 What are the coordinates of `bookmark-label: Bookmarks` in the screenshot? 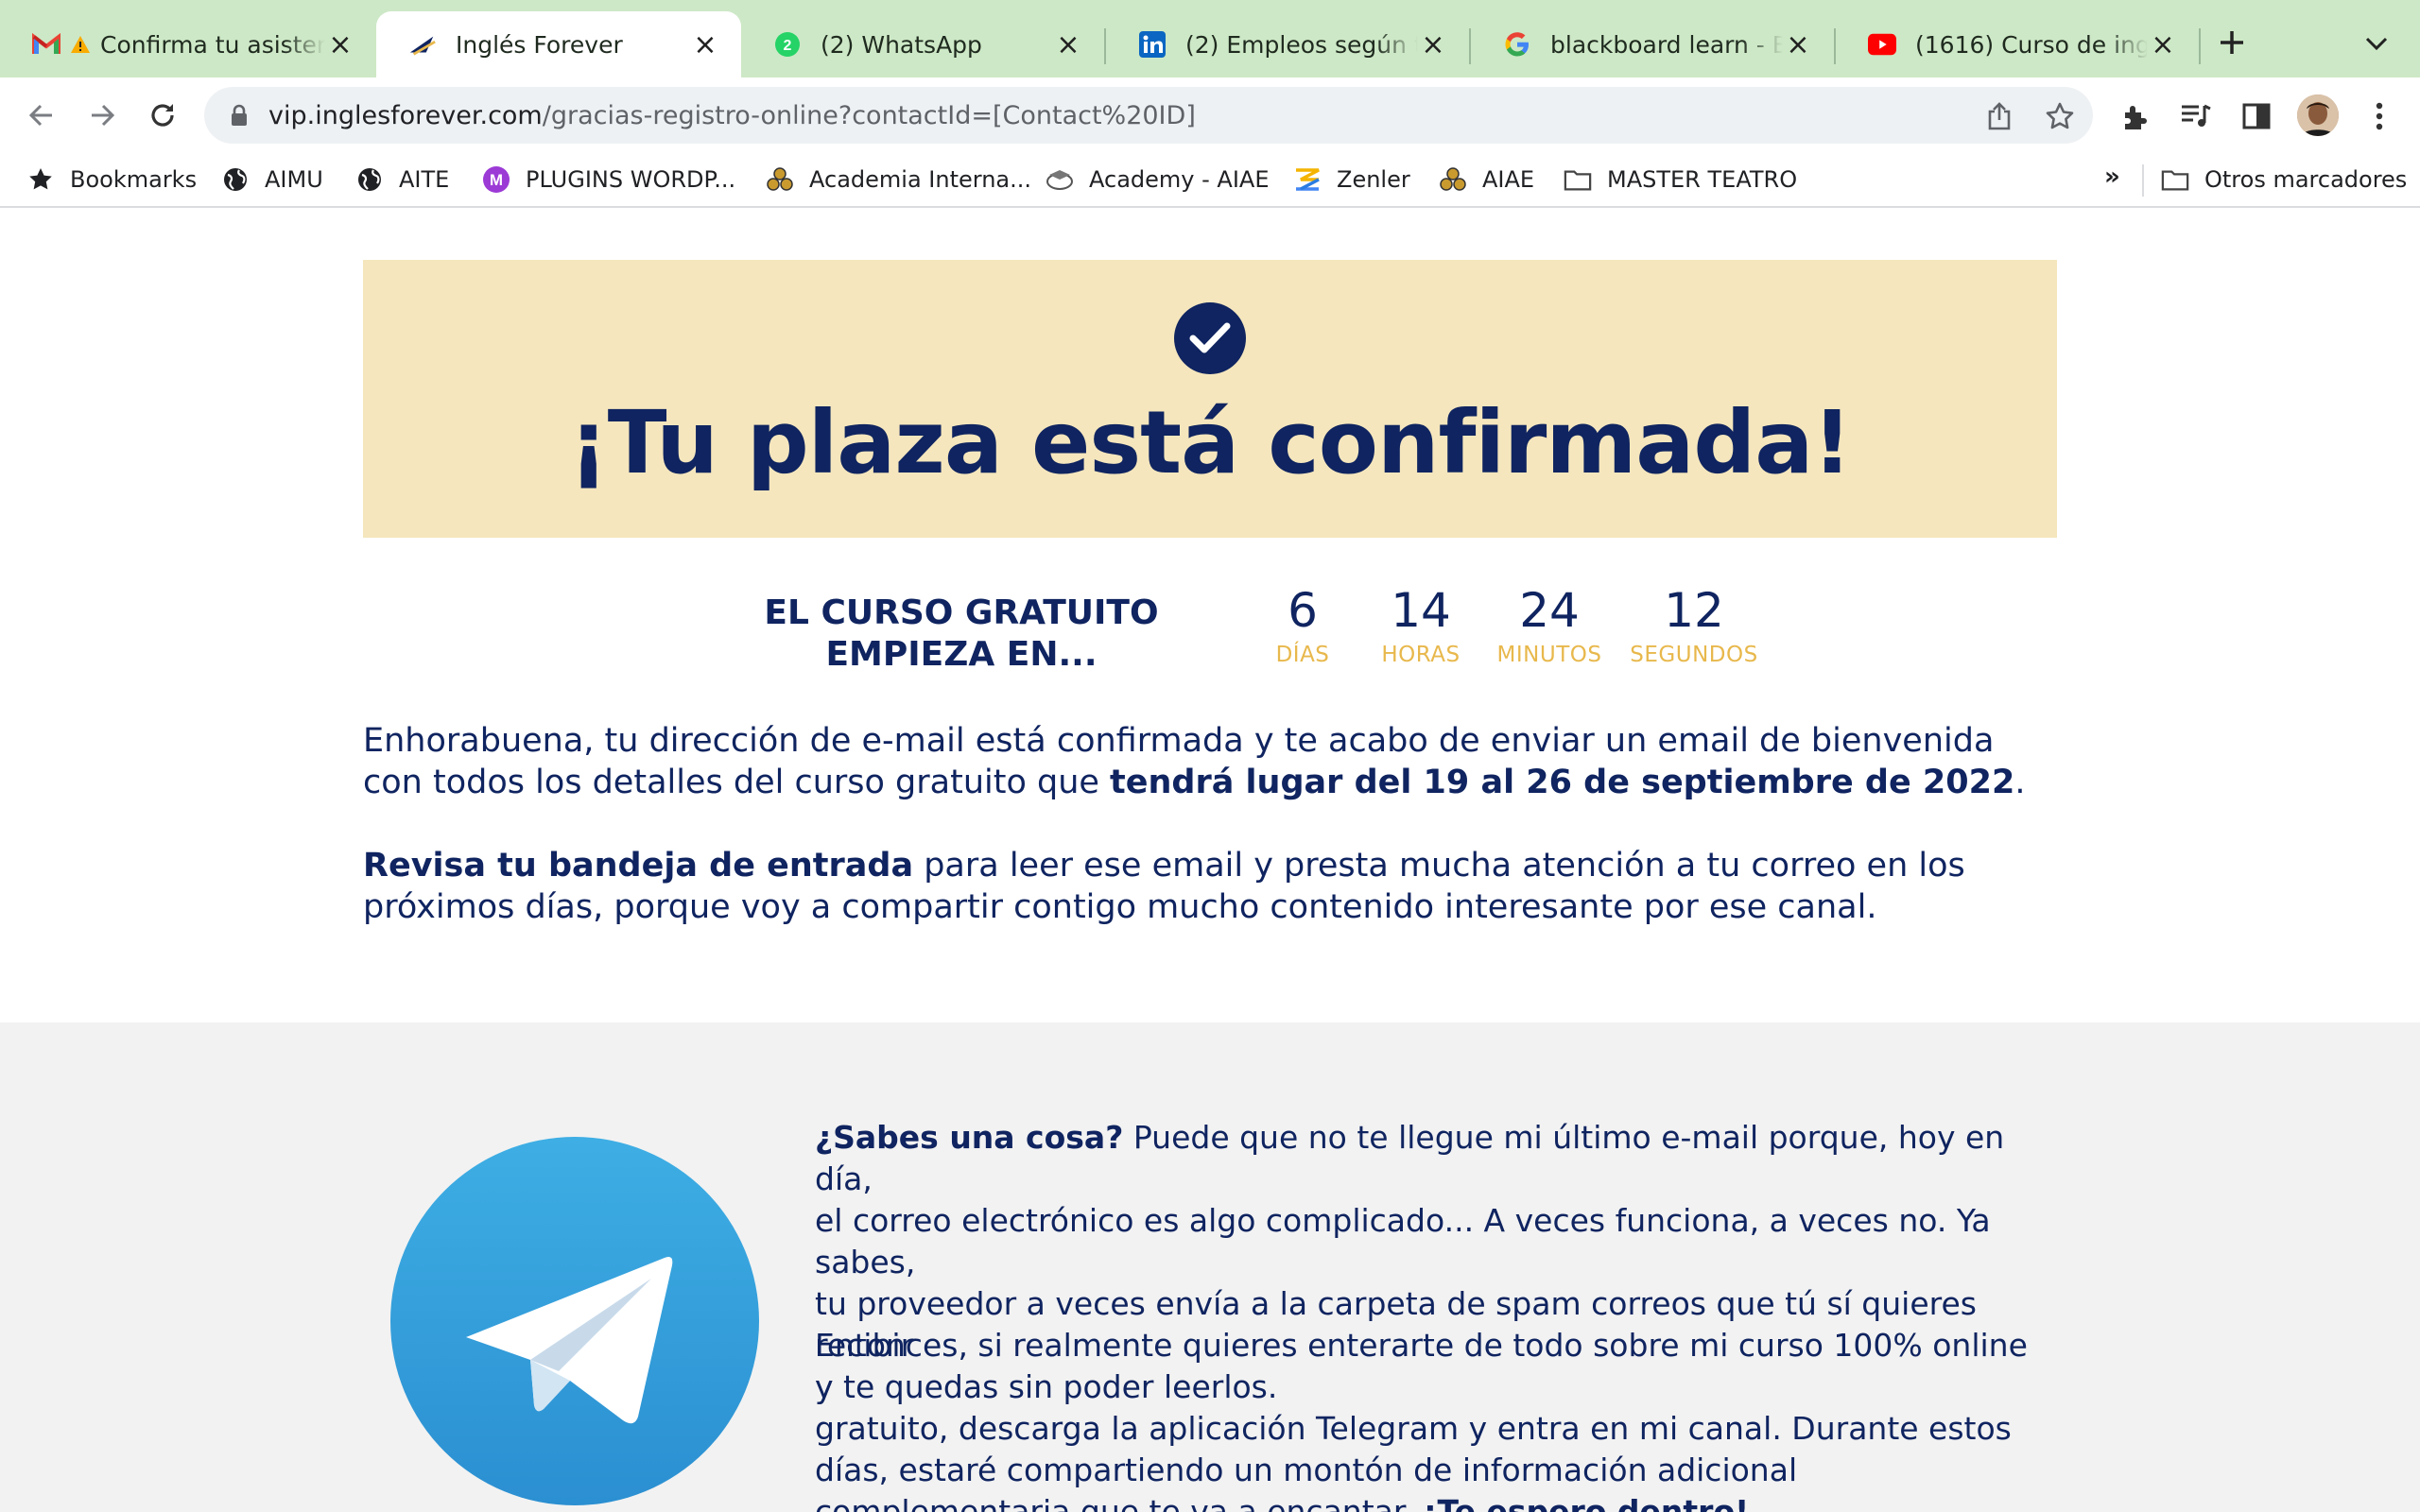 It's located at (134, 179).